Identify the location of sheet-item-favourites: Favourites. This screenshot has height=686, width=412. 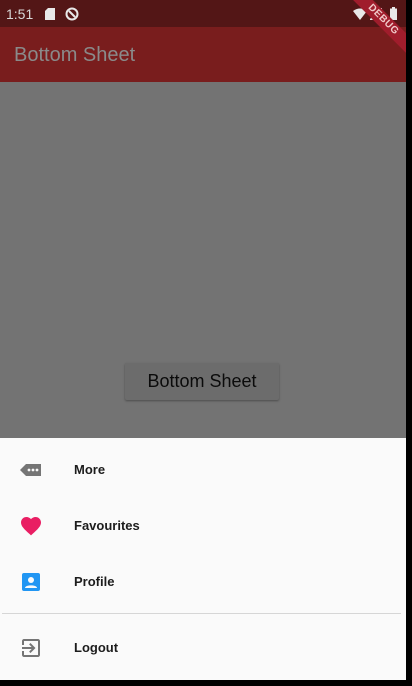
(203, 526).